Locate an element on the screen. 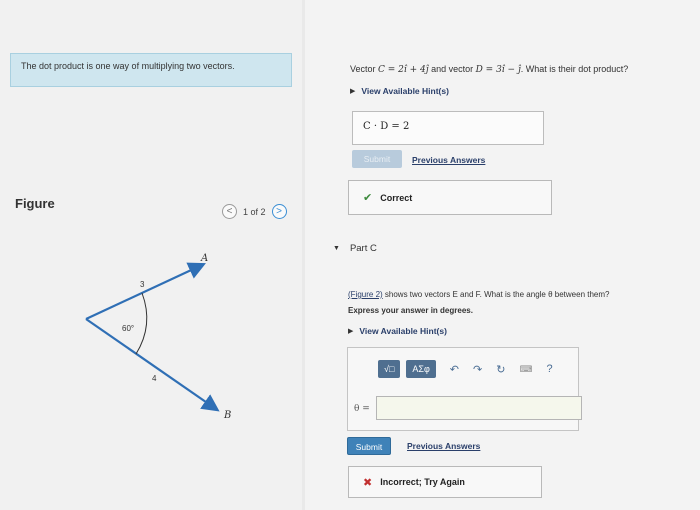 This screenshot has width=700, height=510. incorrect-label: Incorrect; Try Again is located at coordinates (422, 482).